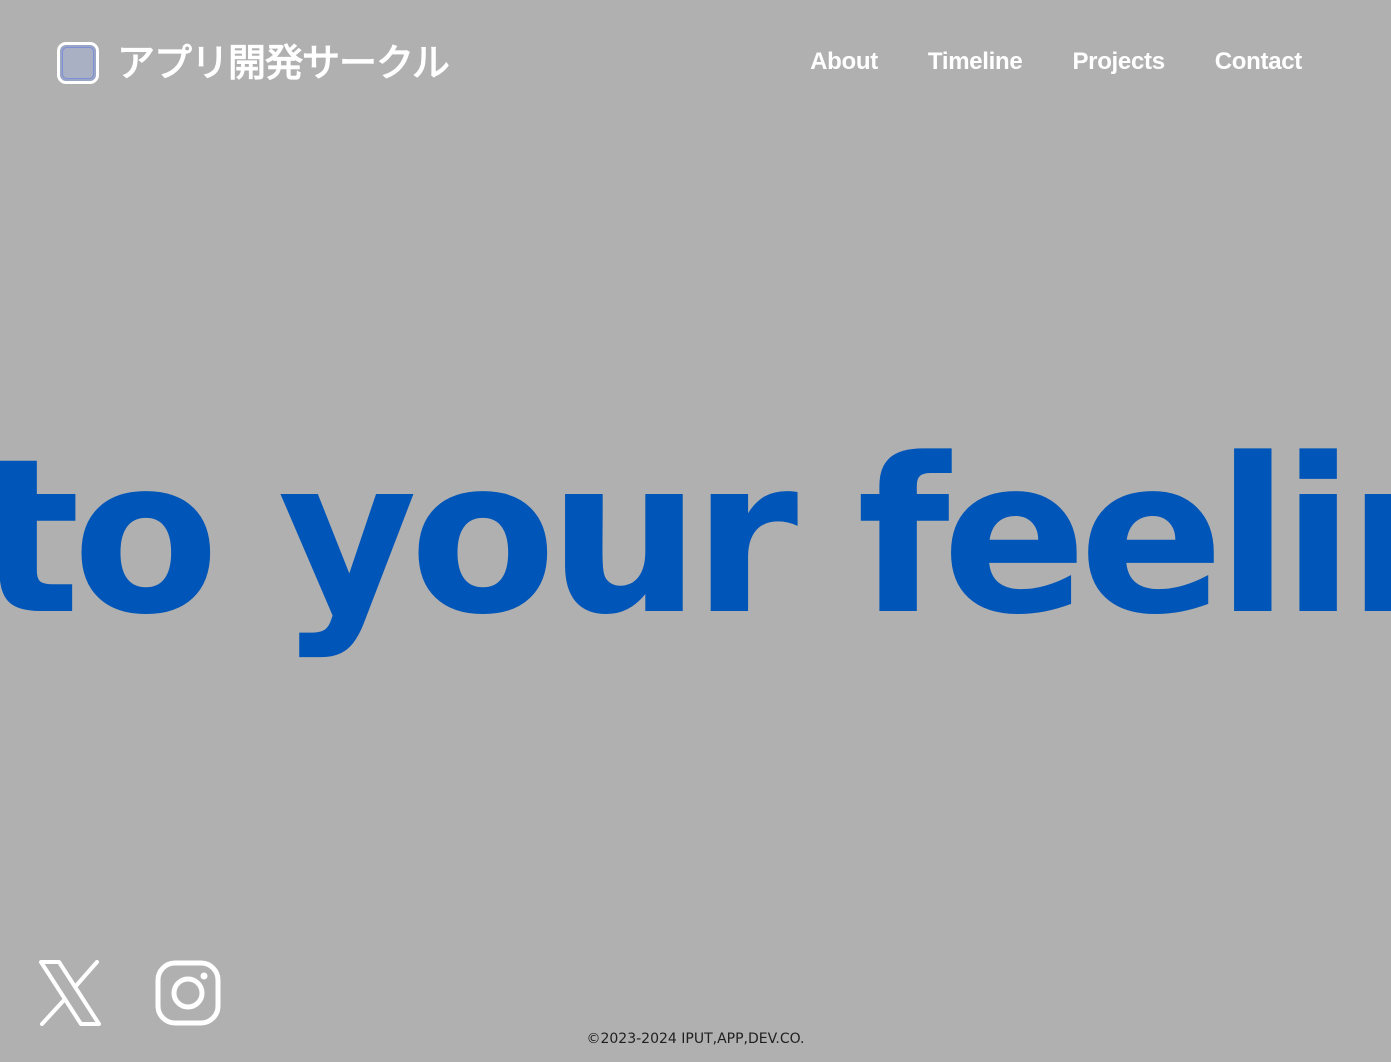 This screenshot has width=1391, height=1062. Describe the element at coordinates (129, 993) in the screenshot. I see `social-links` at that location.